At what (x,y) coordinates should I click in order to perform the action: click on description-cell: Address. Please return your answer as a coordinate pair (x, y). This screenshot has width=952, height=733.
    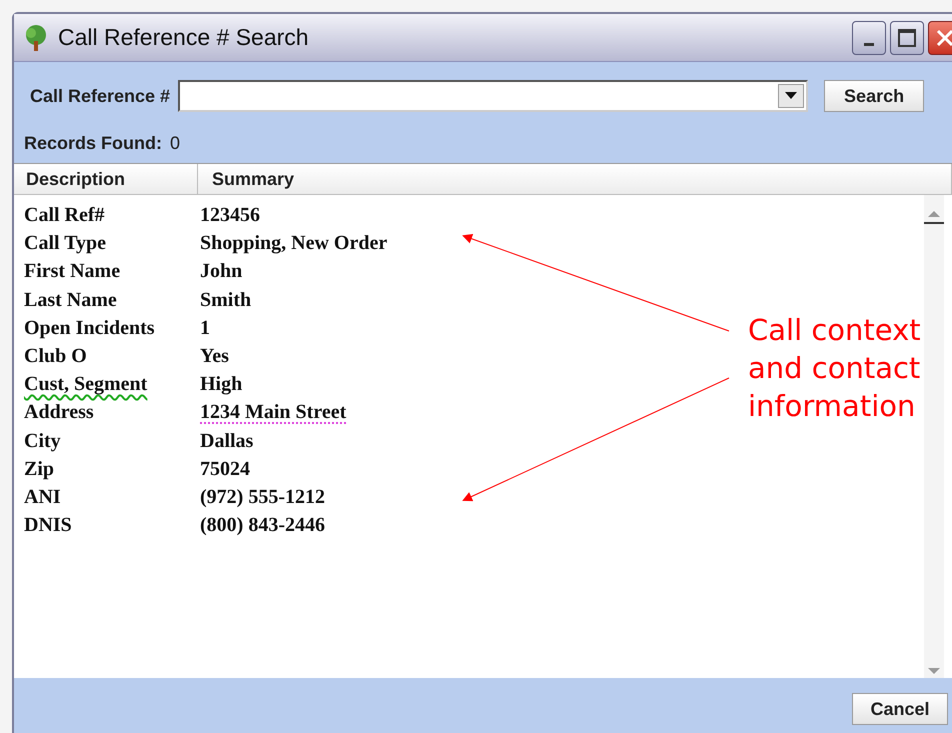
    Looking at the image, I should click on (59, 412).